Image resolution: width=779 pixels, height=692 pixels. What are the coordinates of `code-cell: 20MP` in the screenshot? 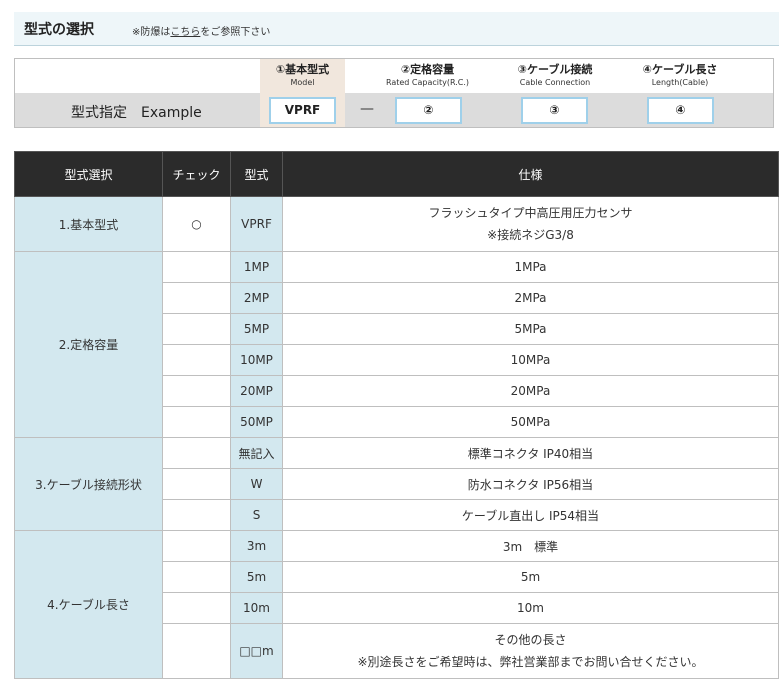 It's located at (256, 391).